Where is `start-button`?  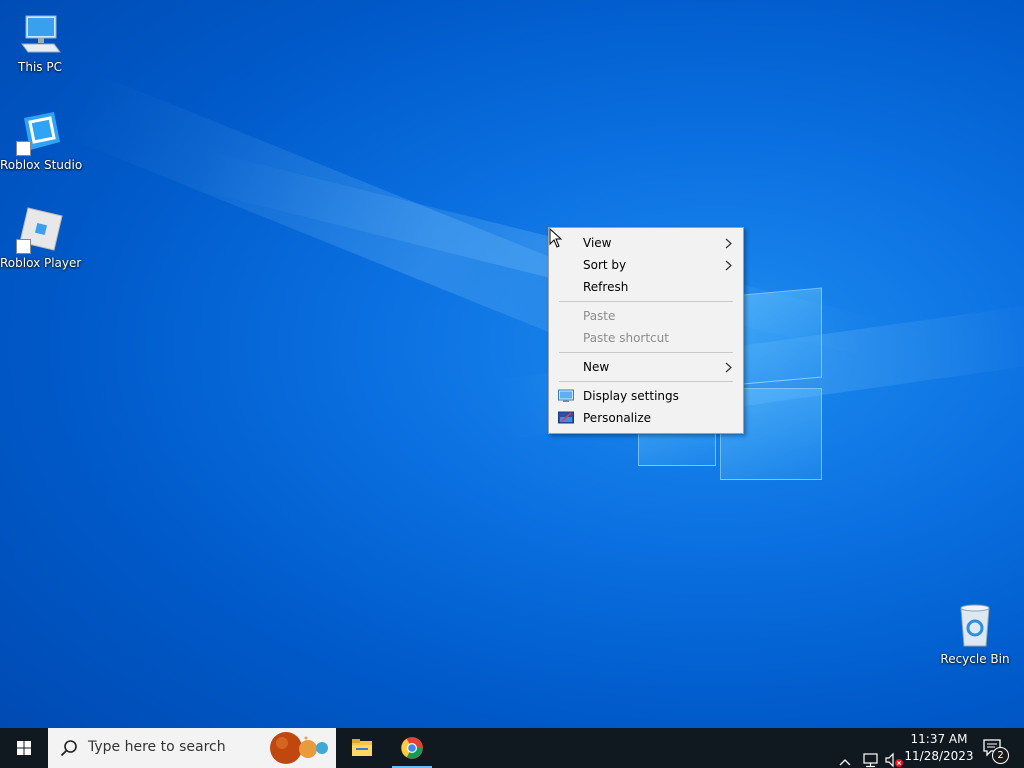
start-button is located at coordinates (24, 748).